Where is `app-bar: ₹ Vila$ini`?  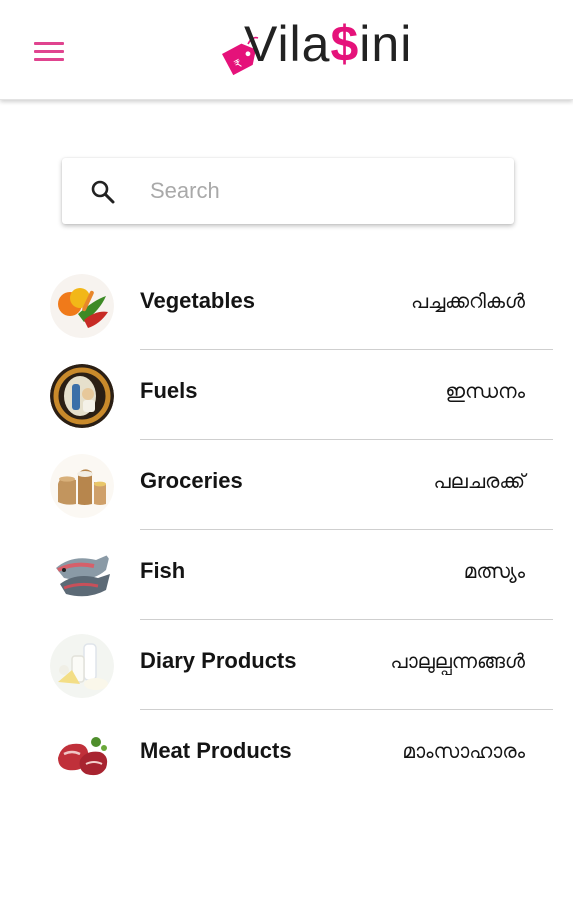
app-bar: ₹ Vila$ini is located at coordinates (286, 50).